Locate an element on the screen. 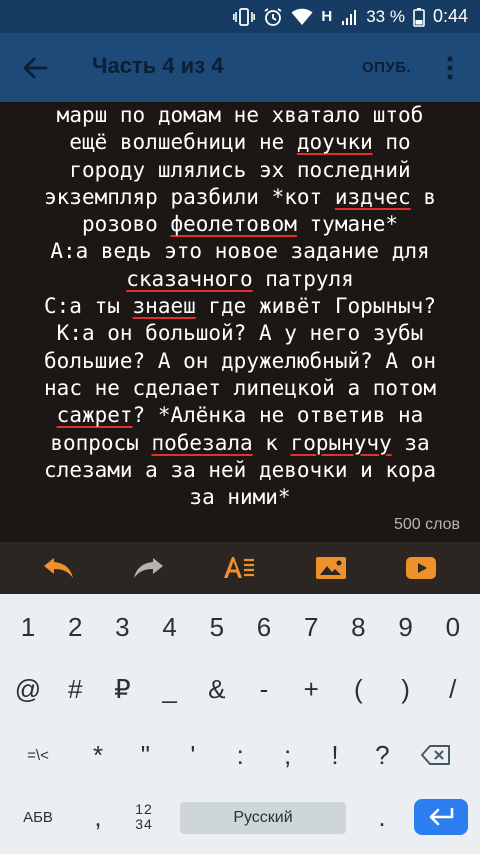 The width and height of the screenshot is (480, 854). text-line: городу шлялись эх последний is located at coordinates (240, 170).